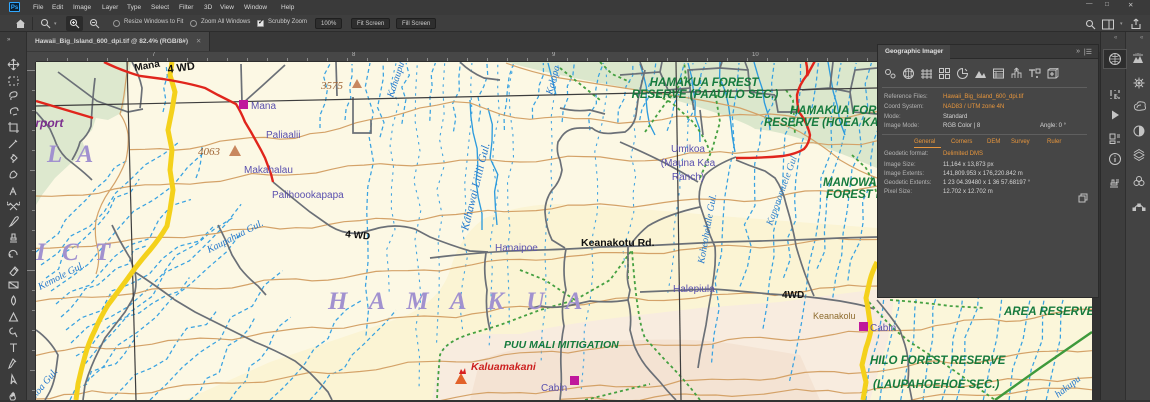 The image size is (1150, 402). What do you see at coordinates (834, 316) in the screenshot?
I see `svg-text: Keanakolu` at bounding box center [834, 316].